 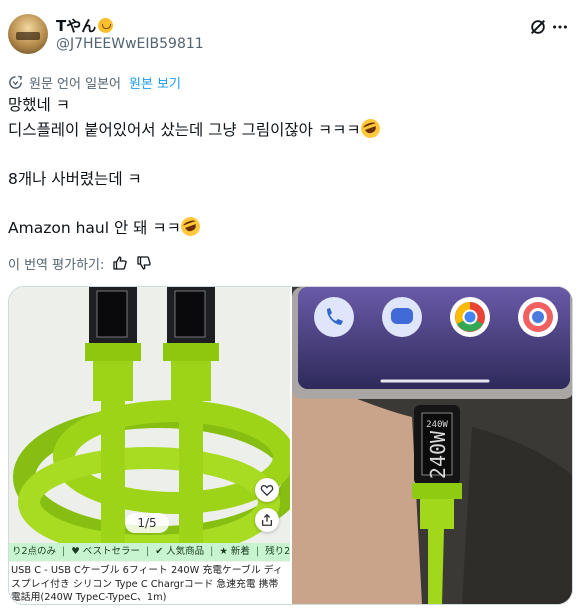 I want to click on translate-icon, so click(x=15, y=82).